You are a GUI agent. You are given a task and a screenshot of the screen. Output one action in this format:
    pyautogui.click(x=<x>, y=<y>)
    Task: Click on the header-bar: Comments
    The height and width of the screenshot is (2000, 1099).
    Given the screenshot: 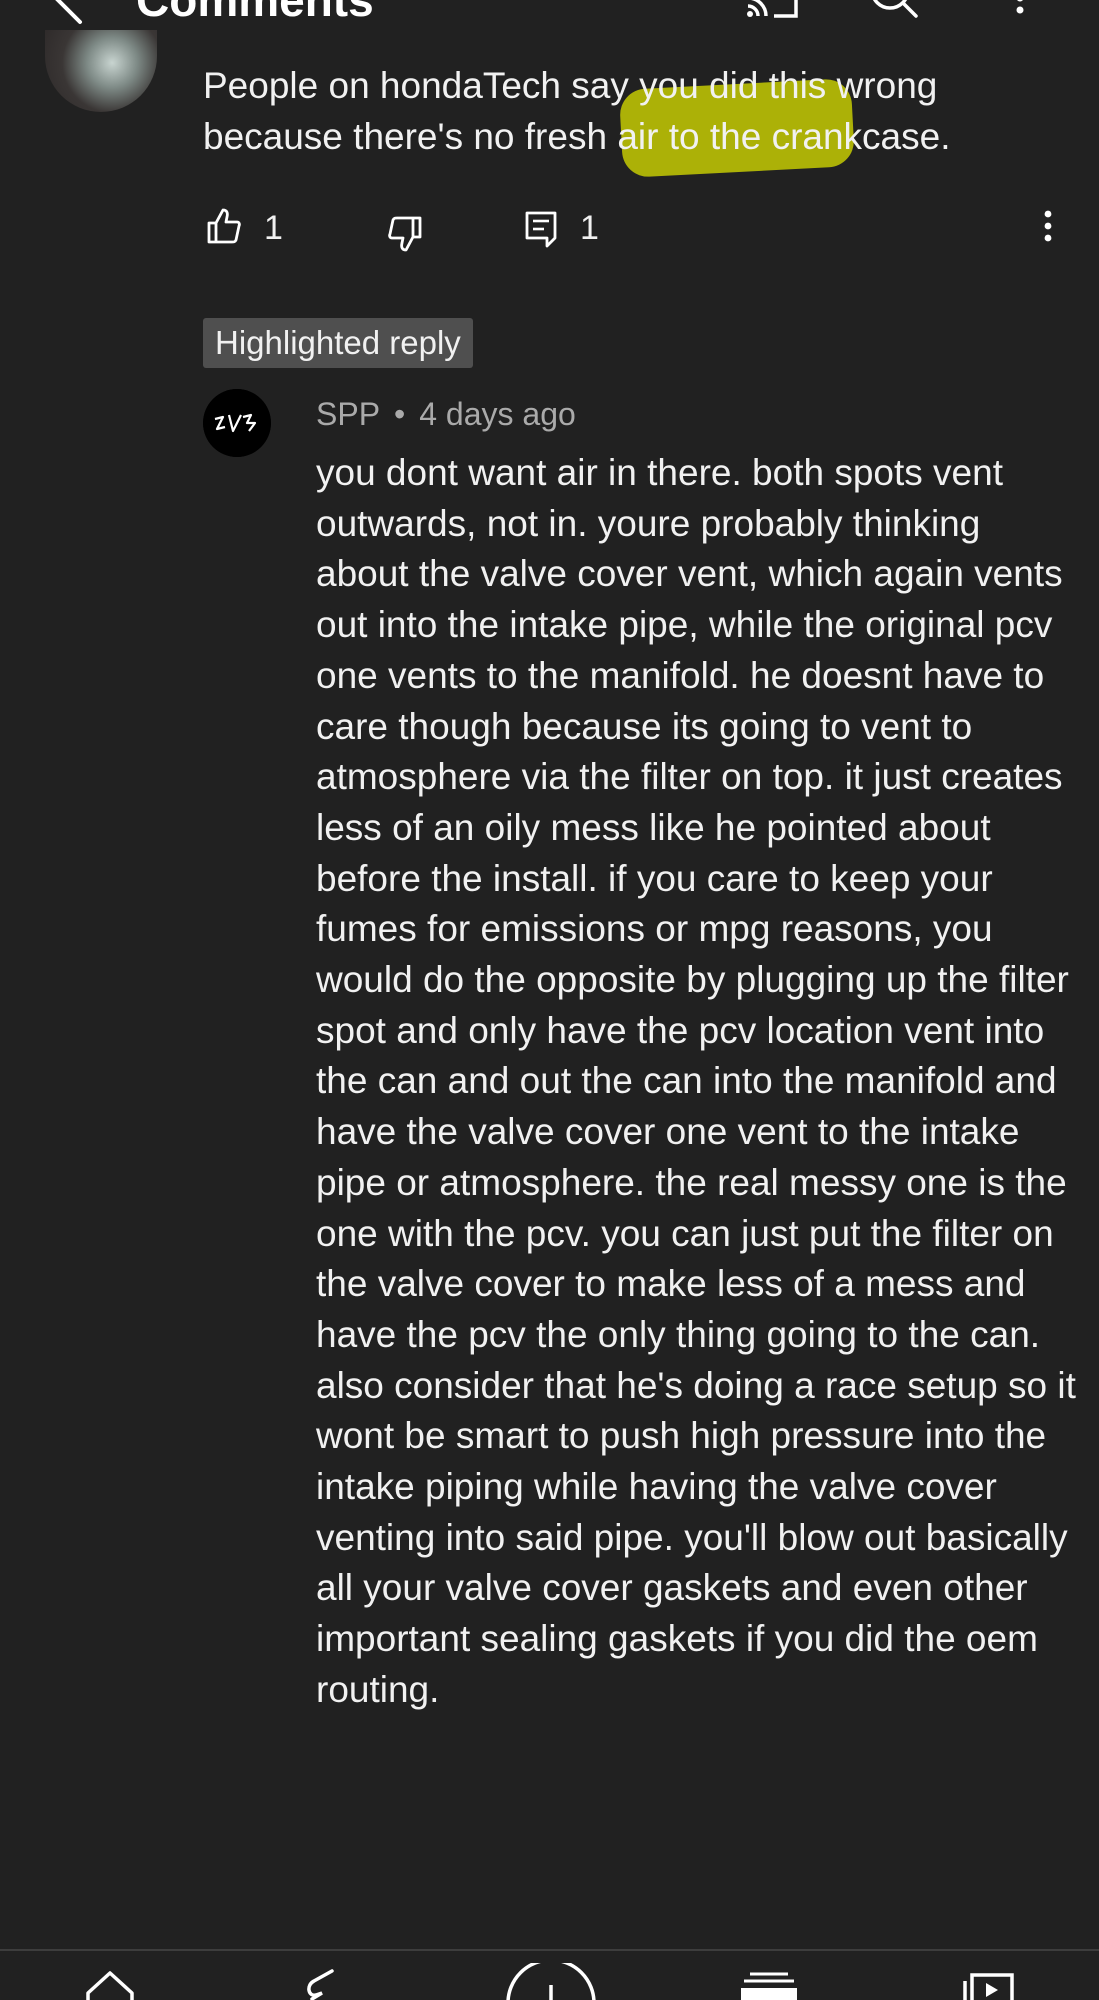 What is the action you would take?
    pyautogui.click(x=549, y=17)
    